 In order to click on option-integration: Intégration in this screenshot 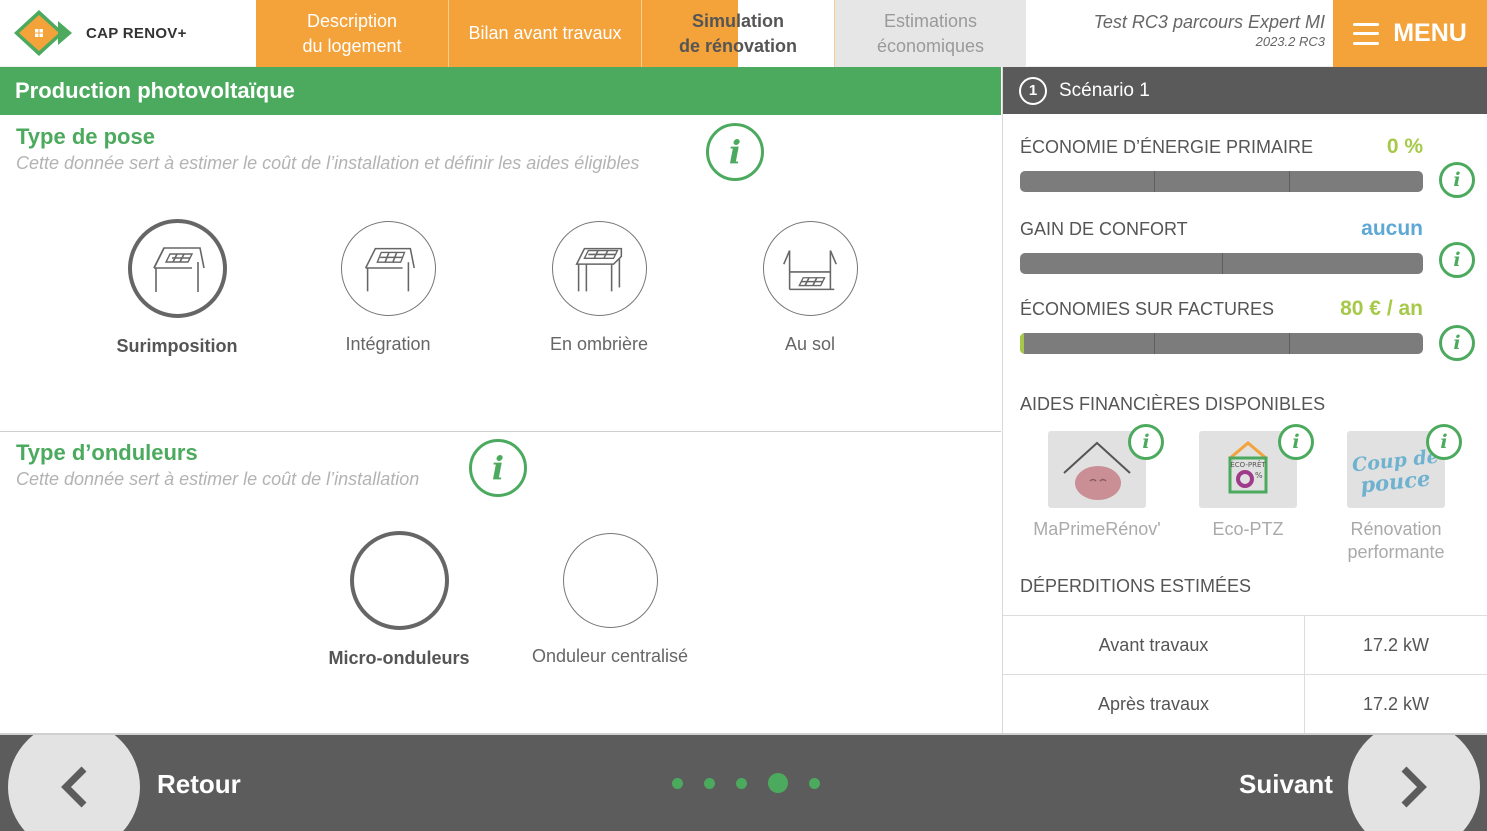, I will do `click(388, 288)`.